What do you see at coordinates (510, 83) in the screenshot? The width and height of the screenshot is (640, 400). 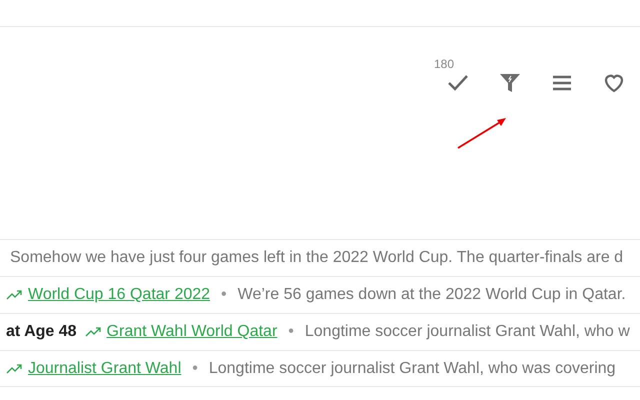 I see `filter-icon` at bounding box center [510, 83].